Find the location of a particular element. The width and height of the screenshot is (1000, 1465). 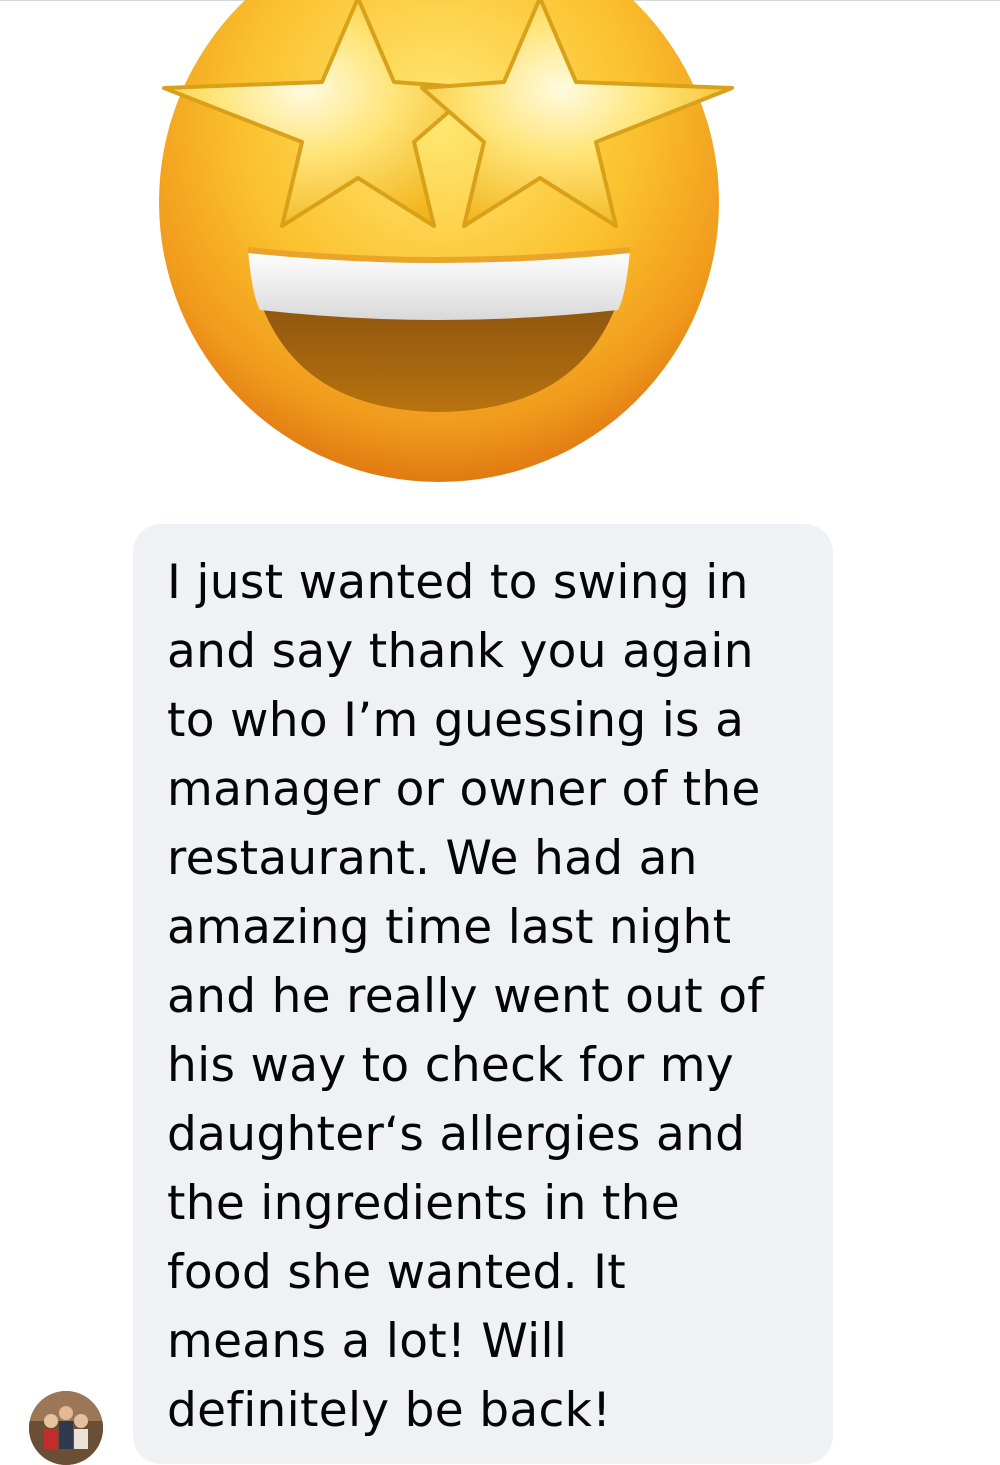

message-line: food she wanted. It is located at coordinates (397, 1272).